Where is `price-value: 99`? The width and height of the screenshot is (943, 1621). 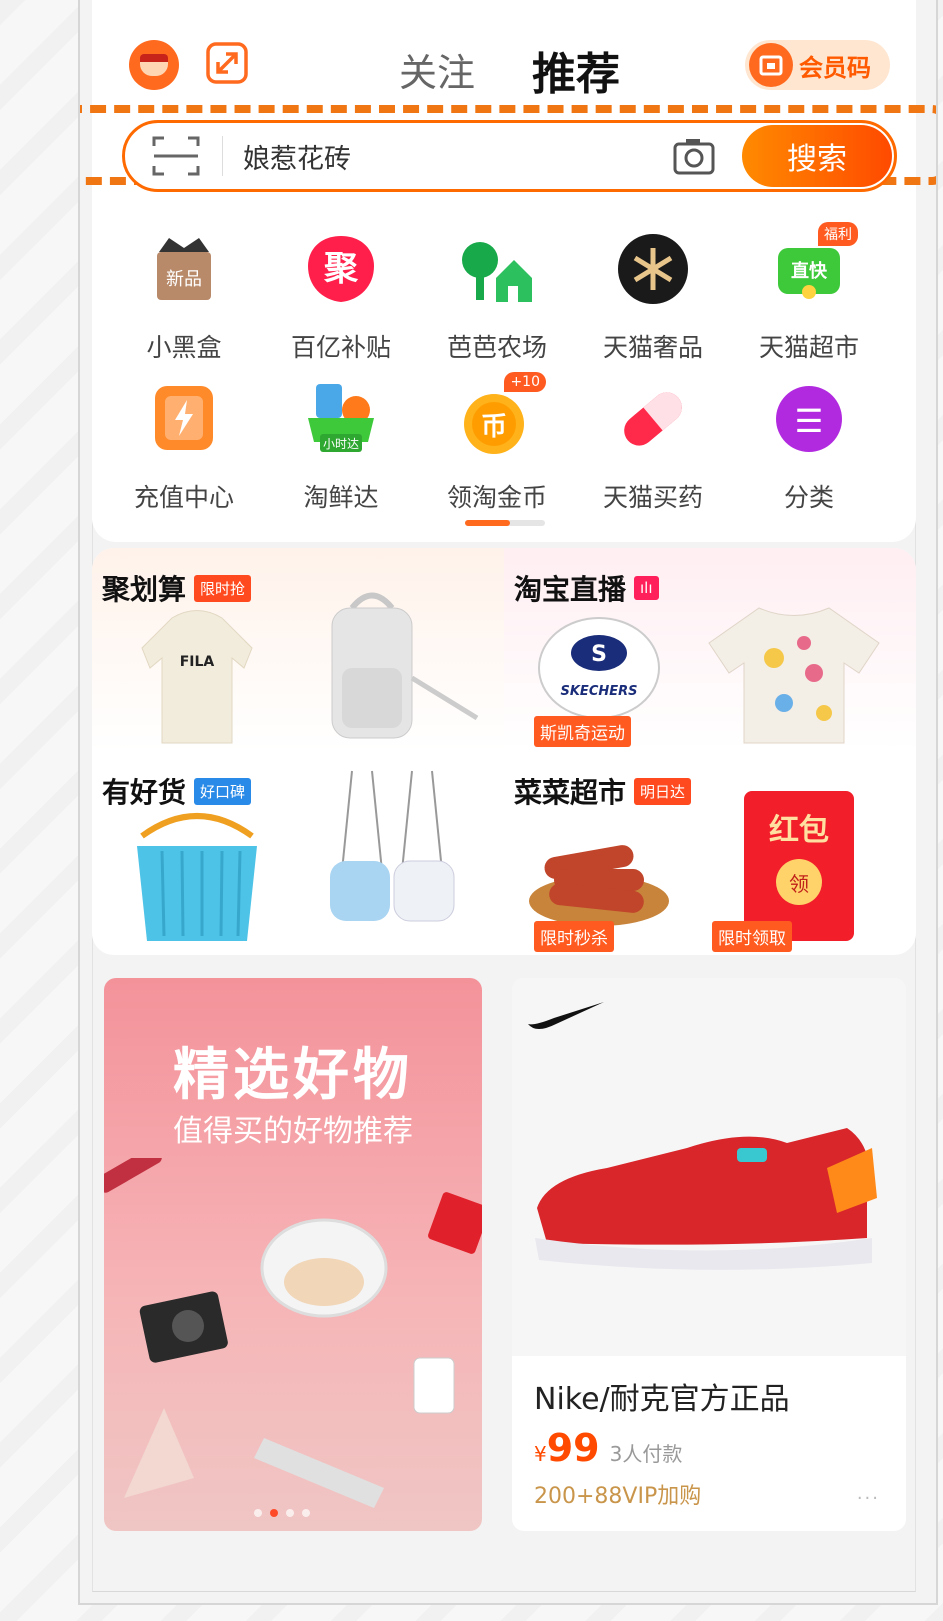
price-value: 99 is located at coordinates (573, 1448).